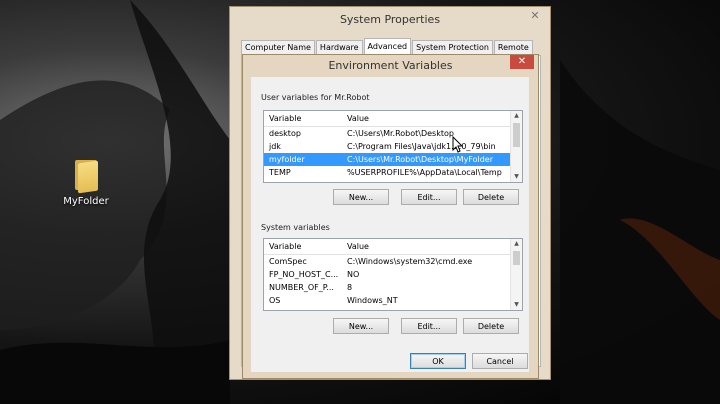  What do you see at coordinates (420, 159) in the screenshot?
I see `variable-value: C:\Users\Mr.Robot\Desktop\MyFolder` at bounding box center [420, 159].